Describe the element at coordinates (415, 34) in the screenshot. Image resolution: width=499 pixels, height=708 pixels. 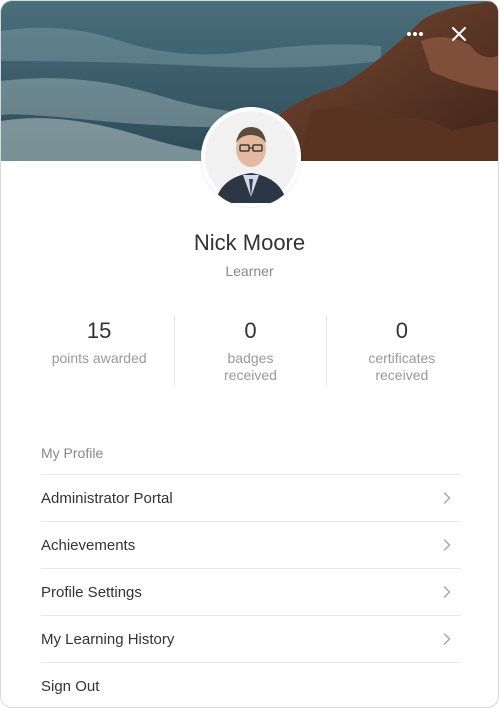
I see `more-horizontal-icon` at that location.